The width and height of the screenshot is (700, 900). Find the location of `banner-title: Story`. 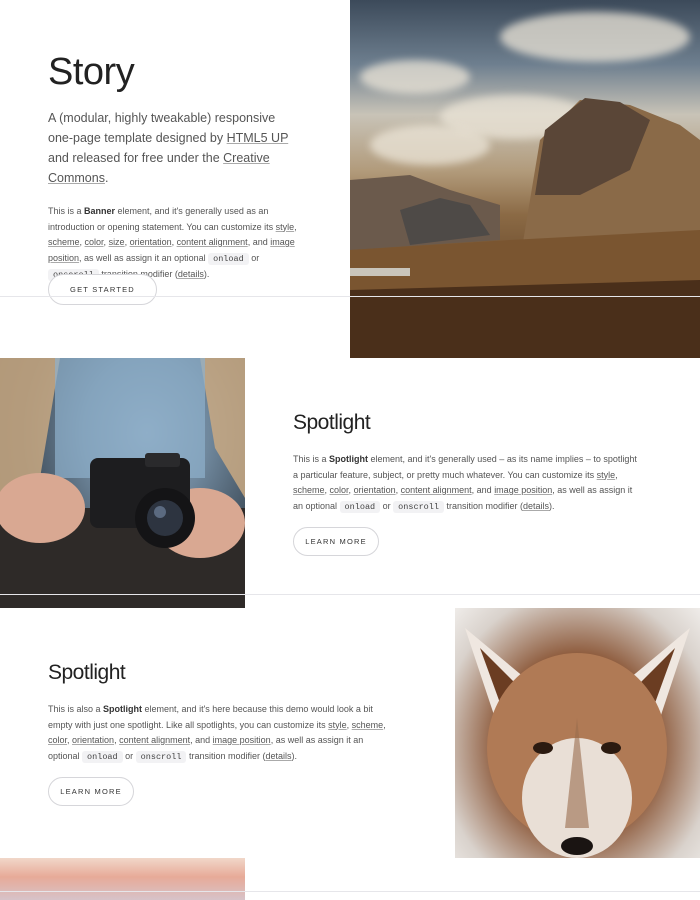

banner-title: Story is located at coordinates (91, 72).